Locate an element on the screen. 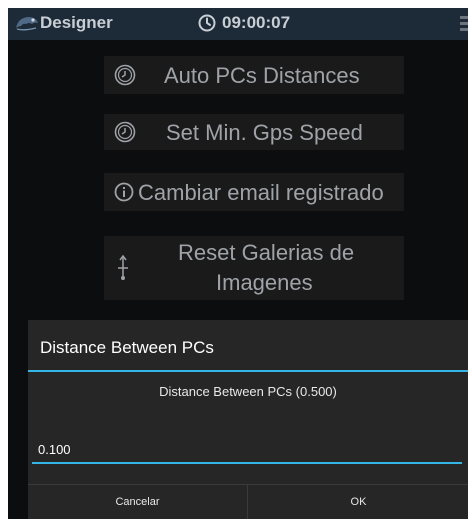 The image size is (472, 527). overflow-menu-icon is located at coordinates (464, 24).